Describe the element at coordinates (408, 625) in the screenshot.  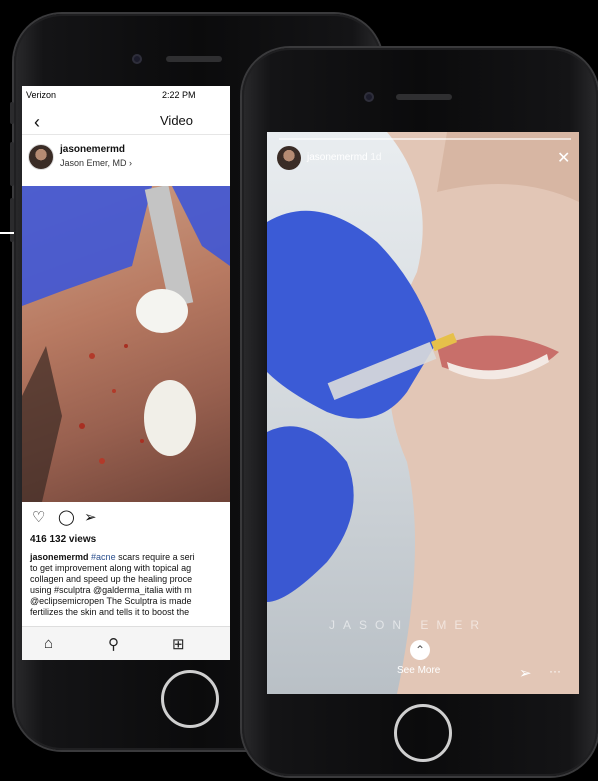
I see `watermark: JASON EMER` at that location.